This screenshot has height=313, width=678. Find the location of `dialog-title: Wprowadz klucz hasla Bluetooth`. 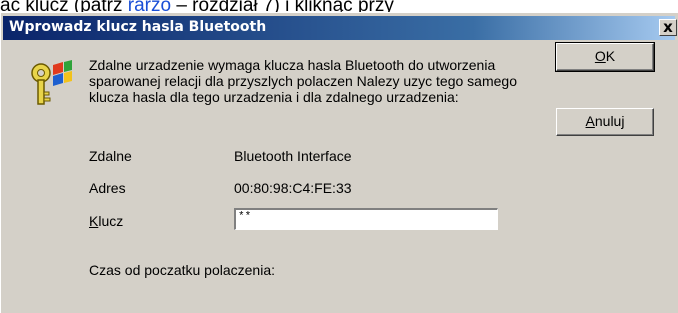

dialog-title: Wprowadz klucz hasla Bluetooth is located at coordinates (138, 27).